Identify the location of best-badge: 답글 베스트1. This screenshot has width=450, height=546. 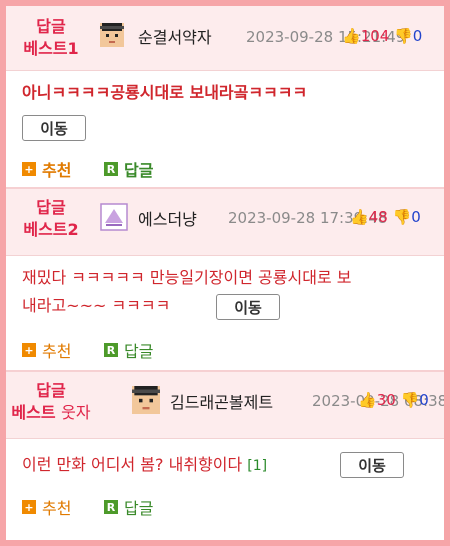
(51, 38).